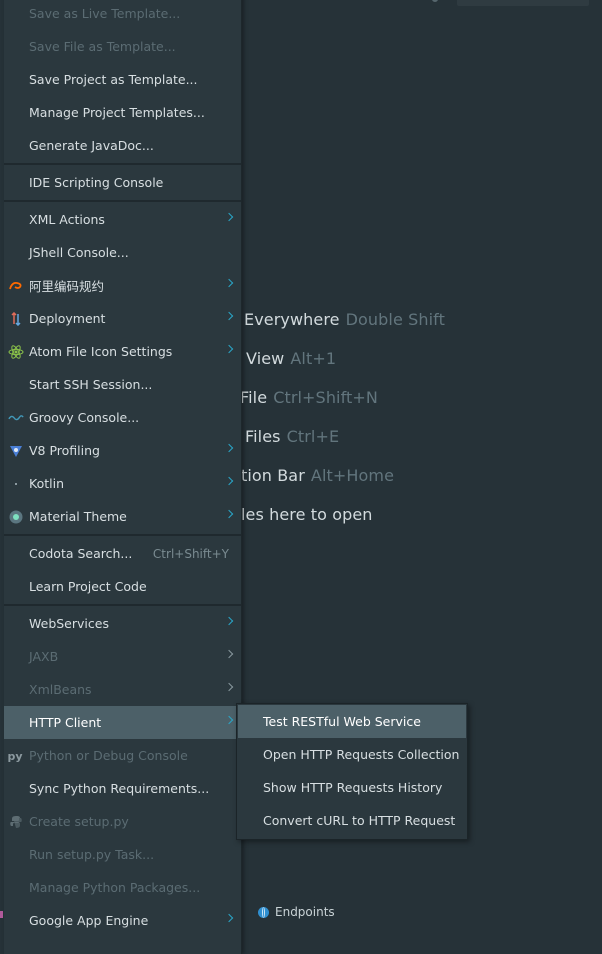  I want to click on menu-item-learn-project-code: Learn Project Code, so click(122, 586).